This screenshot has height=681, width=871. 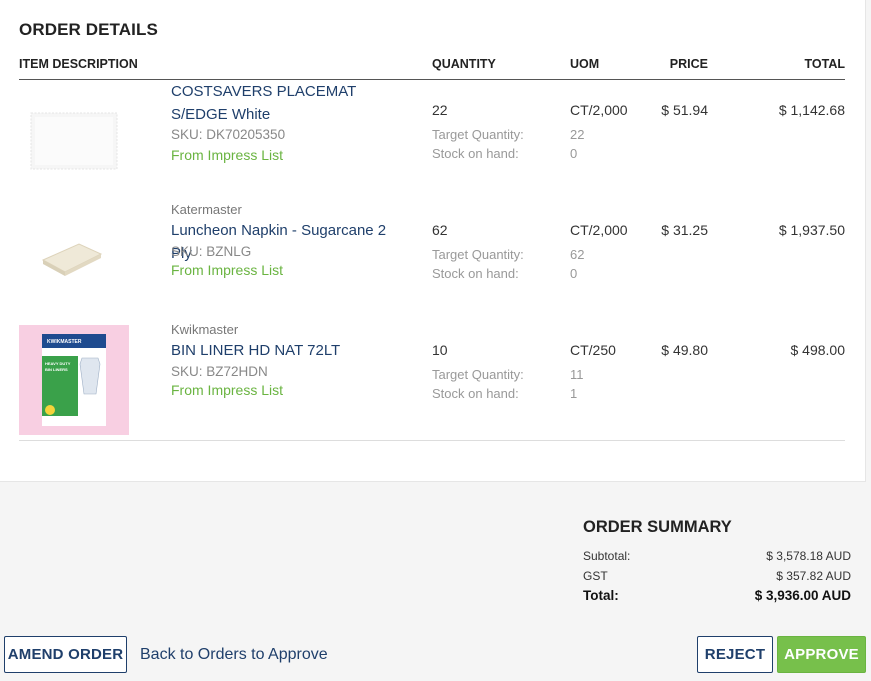 I want to click on uom-value: CT/250, so click(x=593, y=350).